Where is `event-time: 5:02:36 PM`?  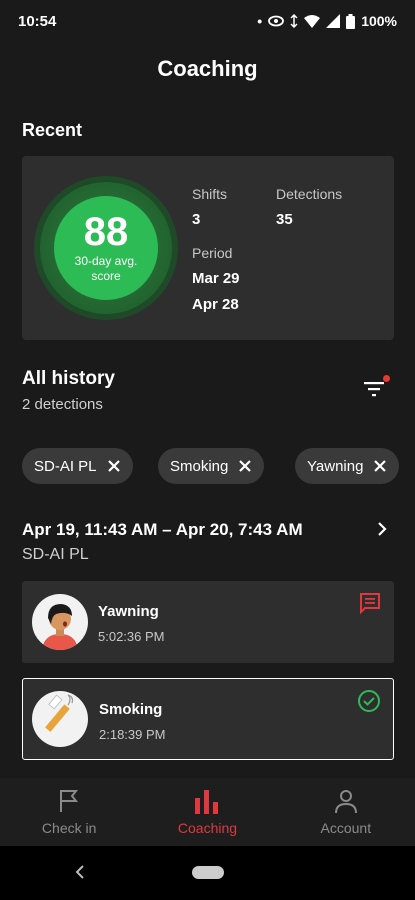
event-time: 5:02:36 PM is located at coordinates (131, 636).